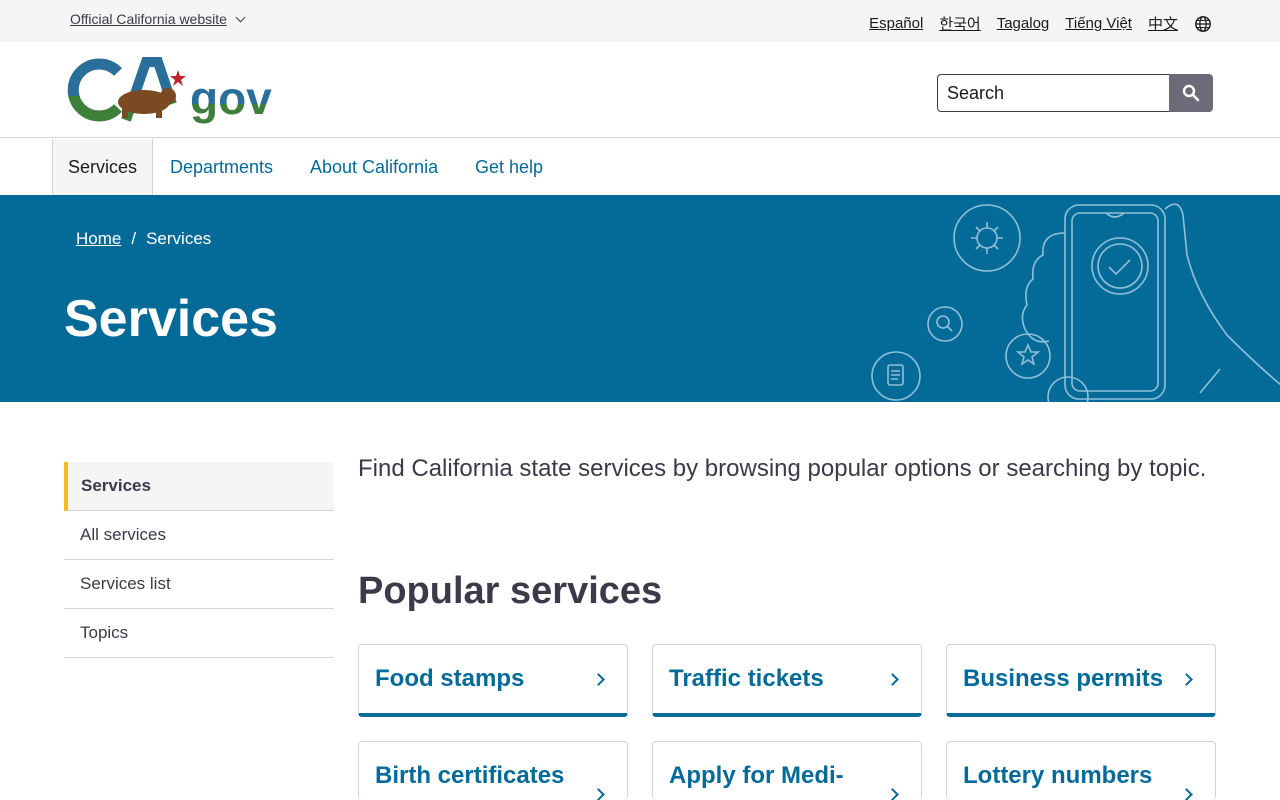 The height and width of the screenshot is (800, 1280). What do you see at coordinates (1203, 24) in the screenshot?
I see `globe-icon` at bounding box center [1203, 24].